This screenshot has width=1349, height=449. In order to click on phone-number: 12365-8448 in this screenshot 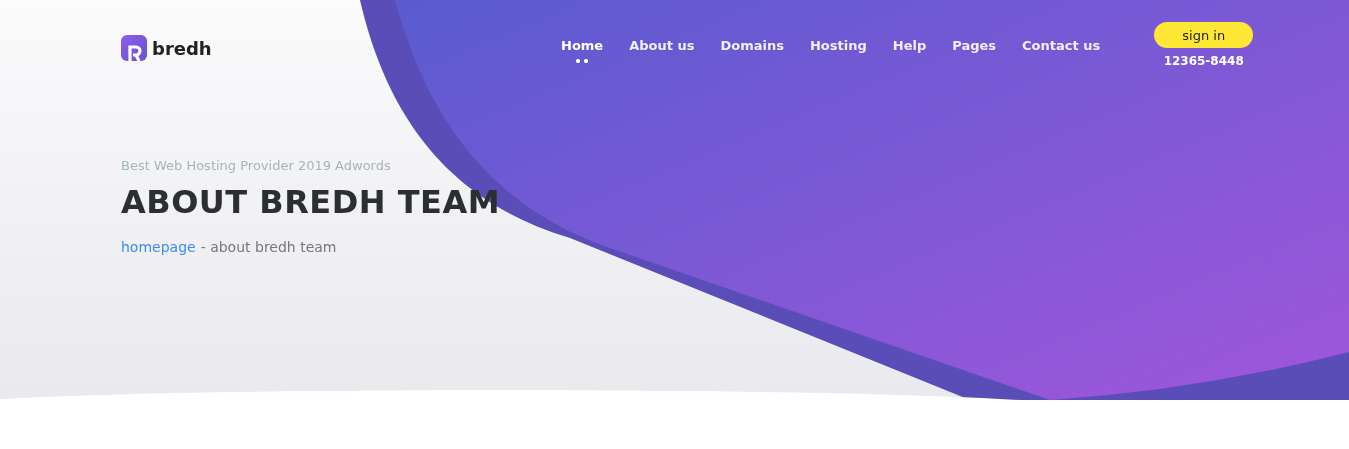, I will do `click(1203, 61)`.